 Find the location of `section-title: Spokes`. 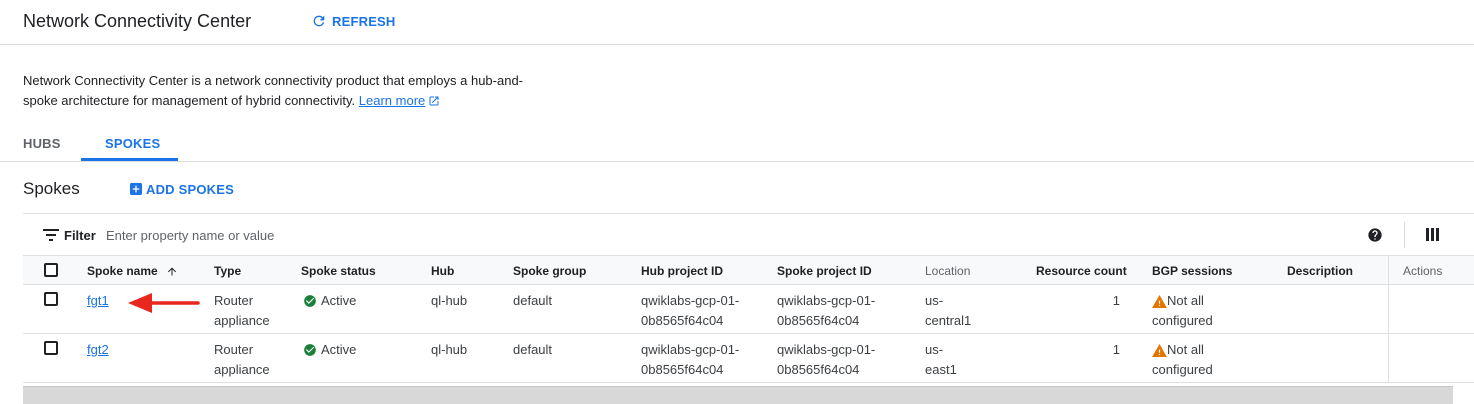

section-title: Spokes is located at coordinates (51, 188).